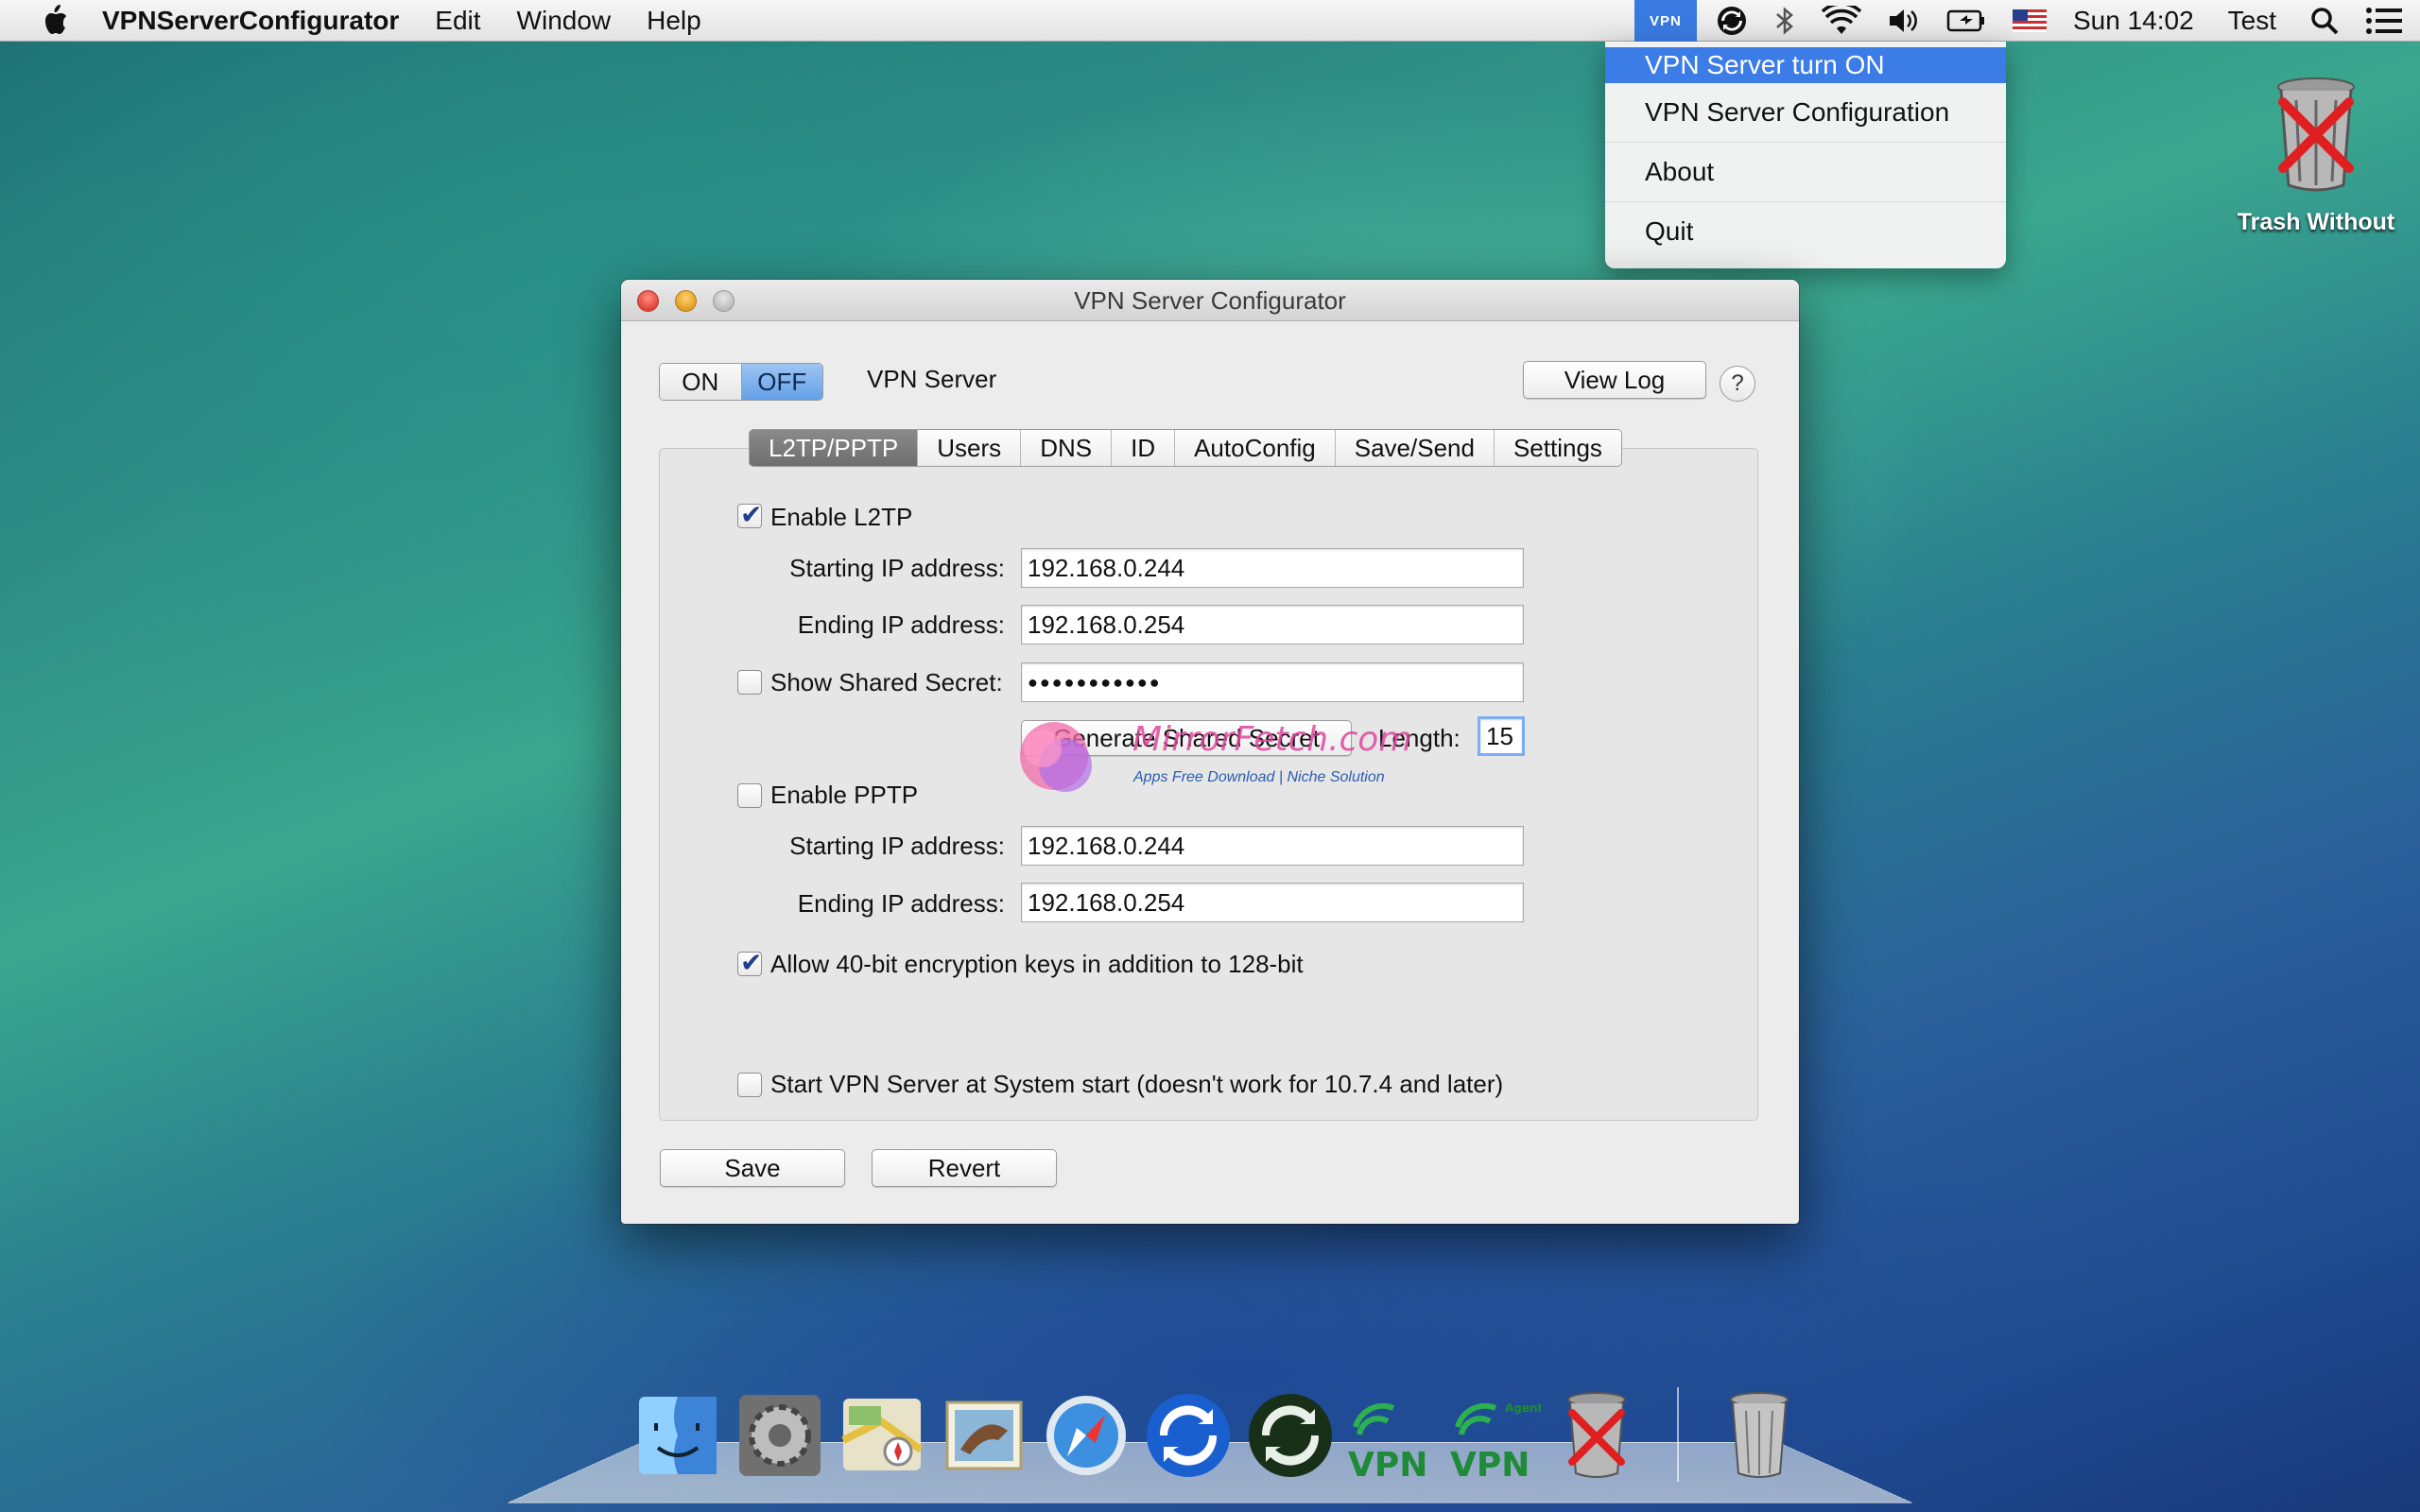  I want to click on enable-l2tp-checkbox, so click(749, 514).